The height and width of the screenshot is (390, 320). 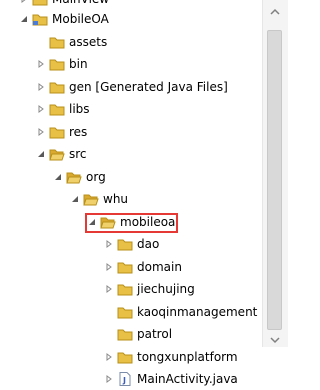 I want to click on tree-item-label: whu, so click(x=116, y=199).